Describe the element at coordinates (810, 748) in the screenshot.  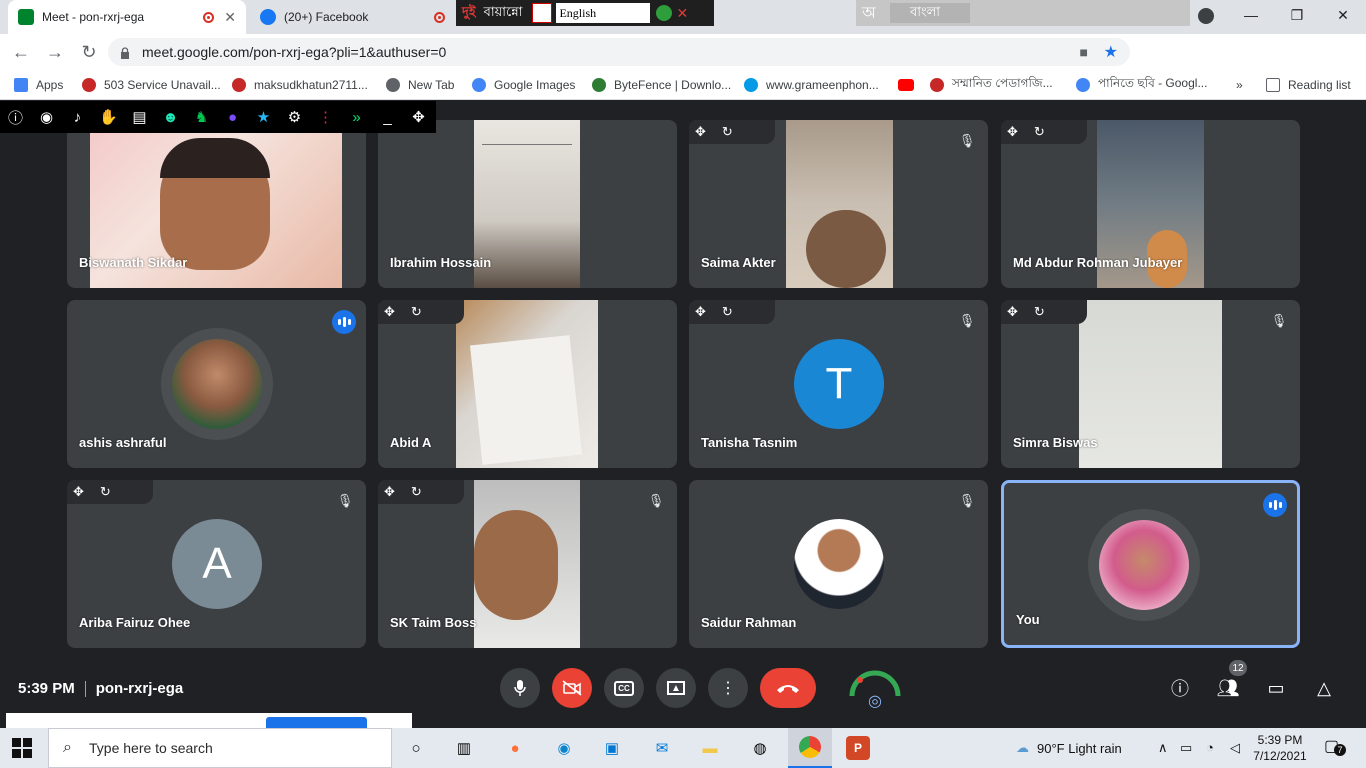
I see `chrome-taskbar-button` at that location.